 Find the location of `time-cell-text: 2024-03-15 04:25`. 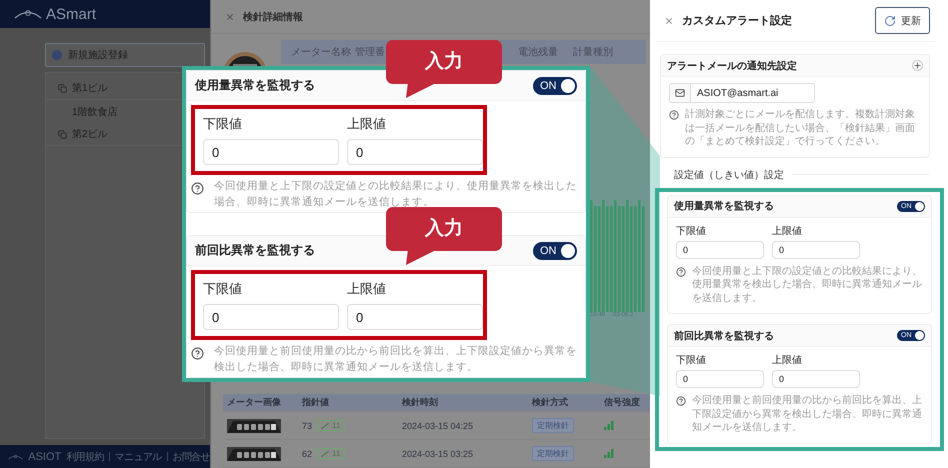

time-cell-text: 2024-03-15 04:25 is located at coordinates (438, 425).